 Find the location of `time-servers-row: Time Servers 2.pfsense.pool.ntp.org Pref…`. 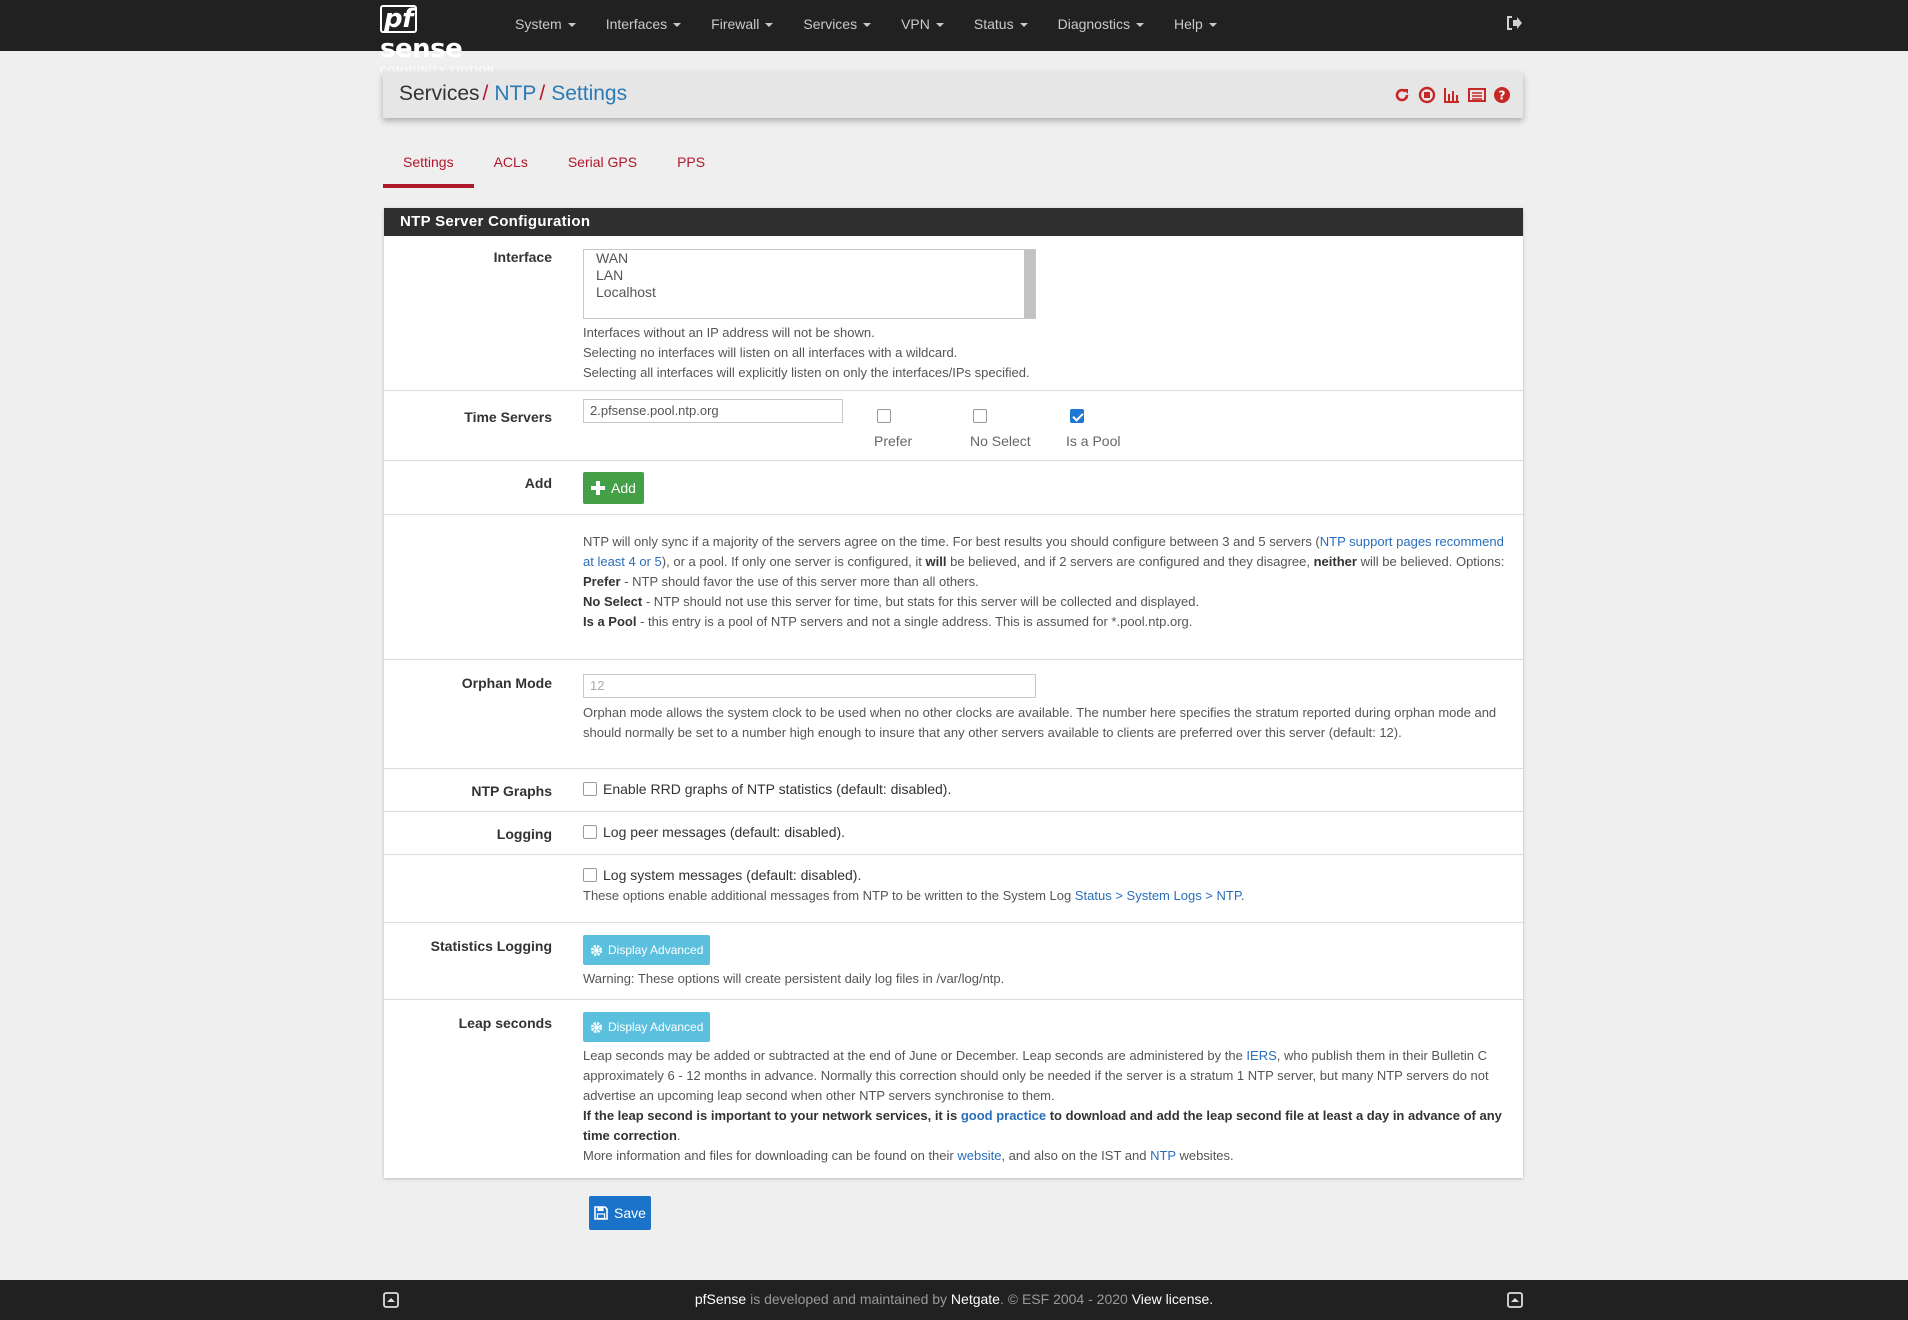

time-servers-row: Time Servers 2.pfsense.pool.ntp.org Pref… is located at coordinates (953, 426).